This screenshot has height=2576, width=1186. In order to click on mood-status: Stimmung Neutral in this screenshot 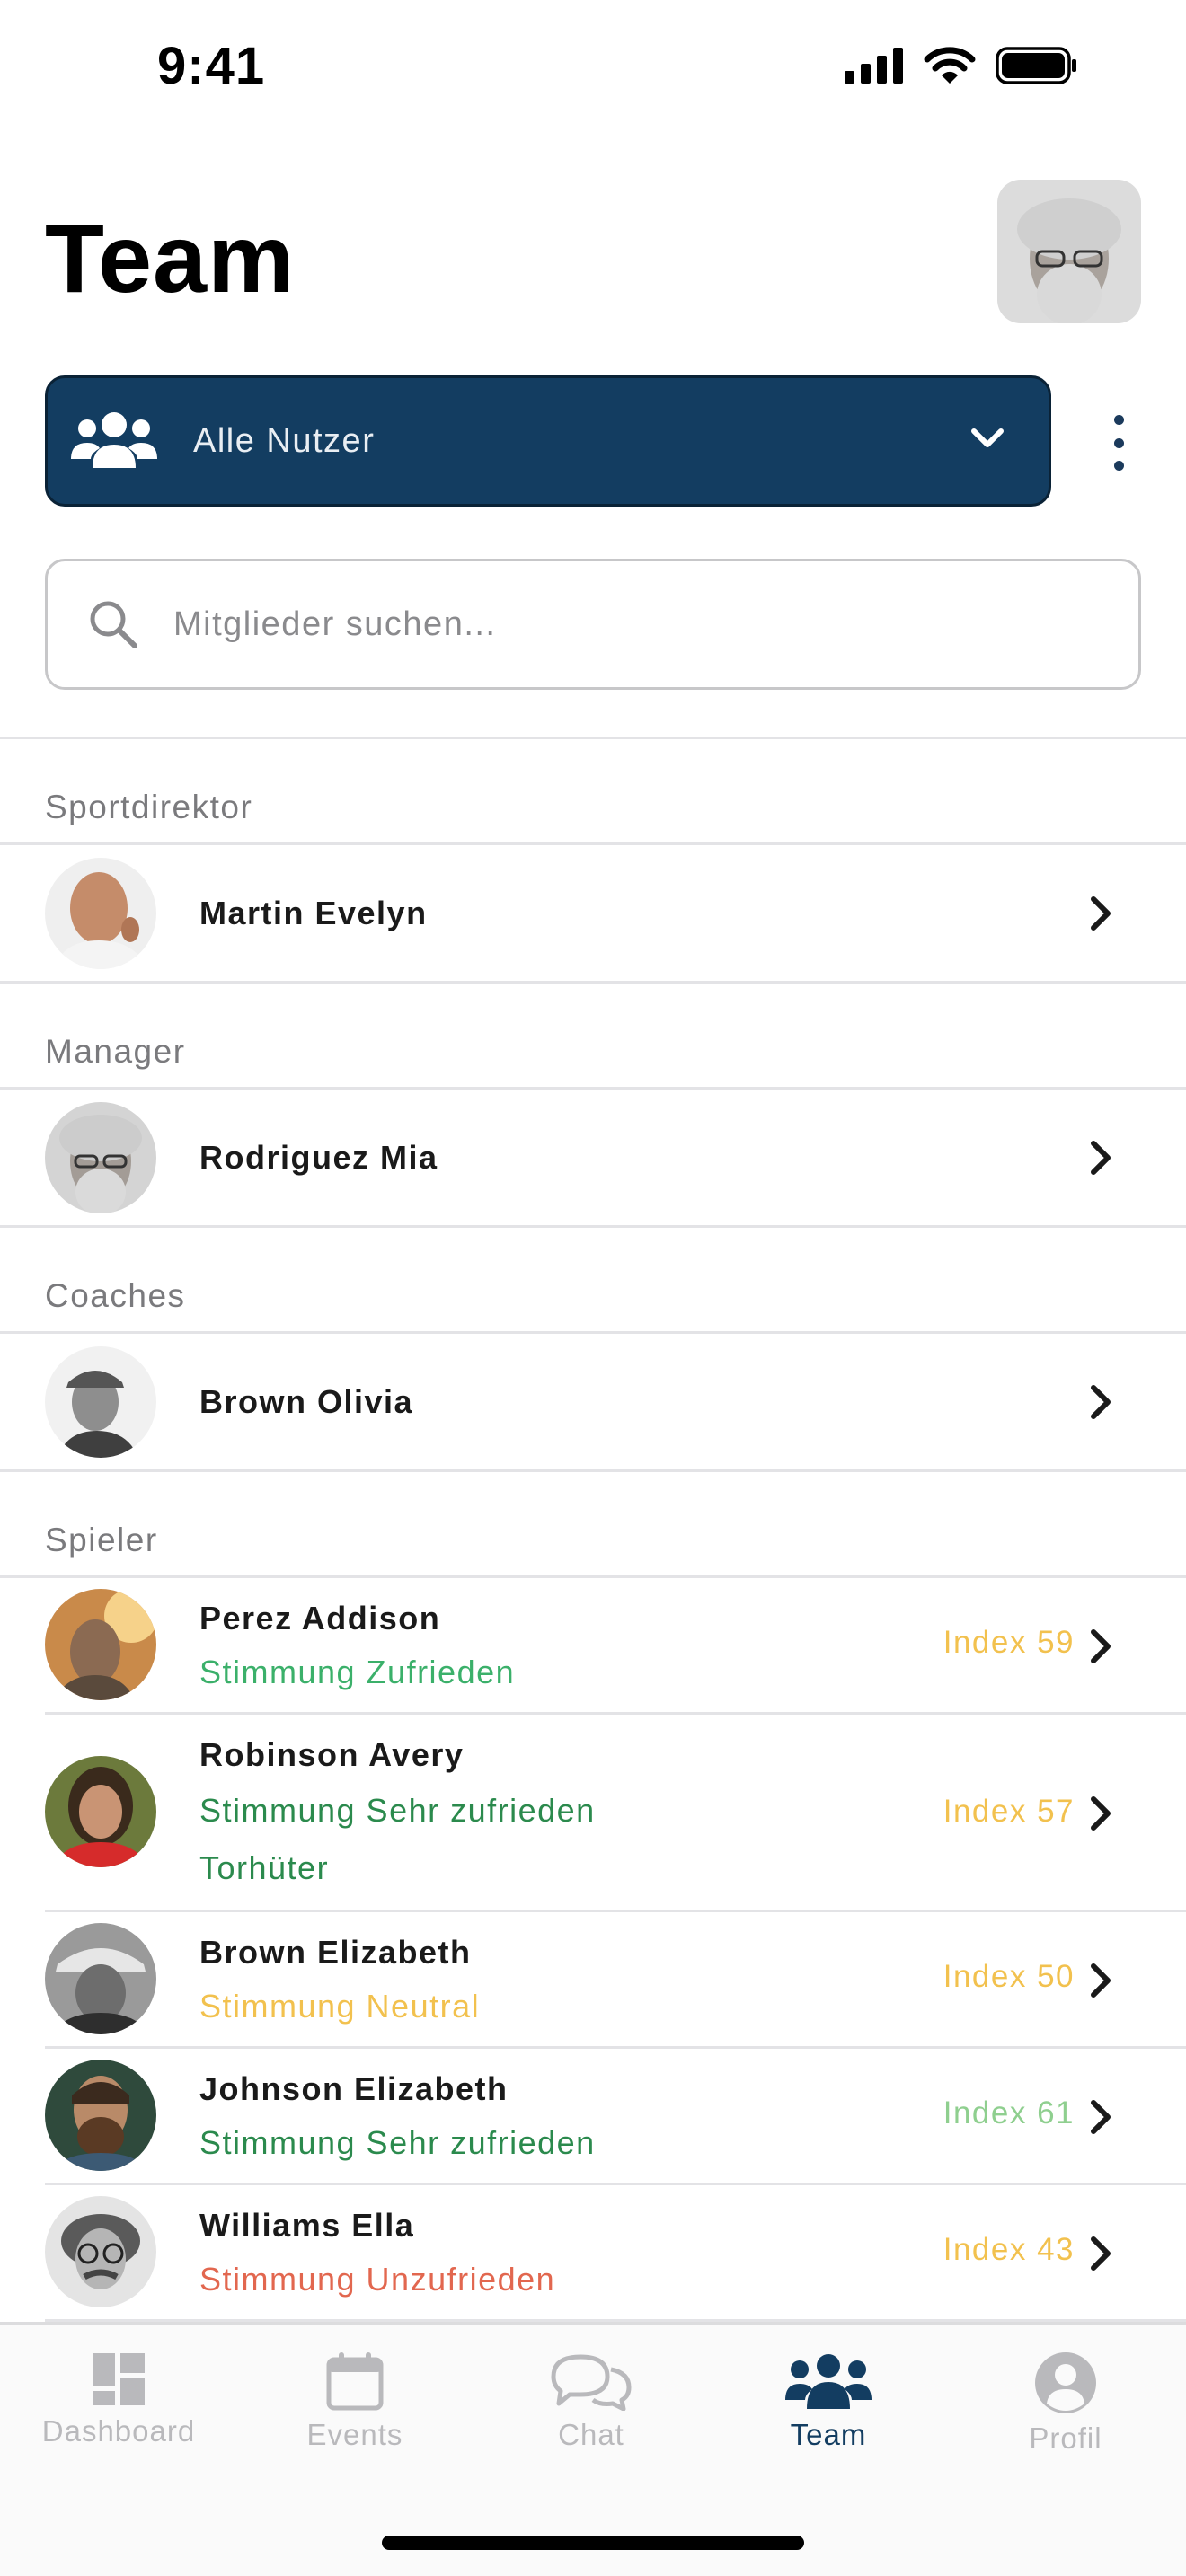, I will do `click(340, 2006)`.